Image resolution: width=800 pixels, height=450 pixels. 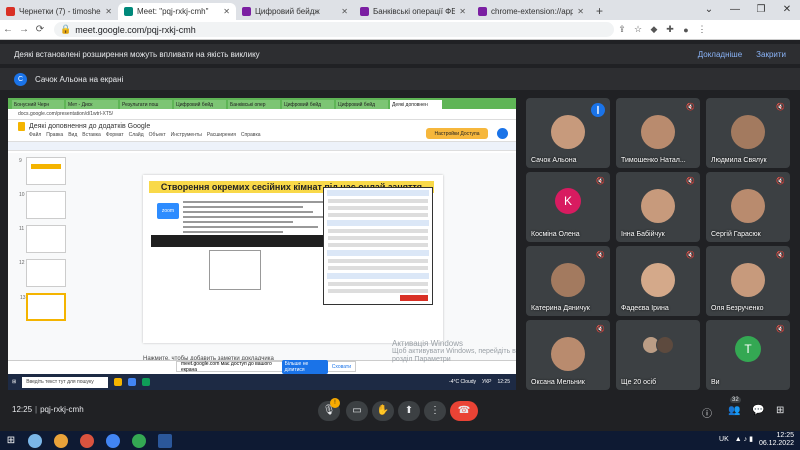 I want to click on shared-menu-item: Слайд, so click(x=136, y=135).